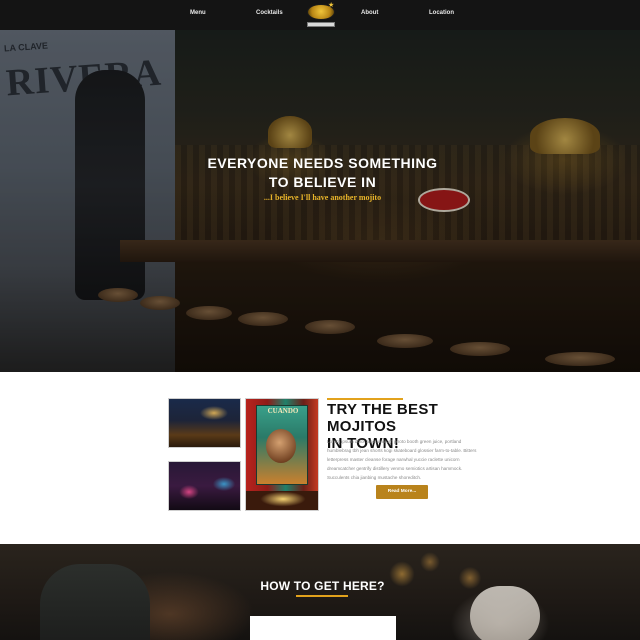  Describe the element at coordinates (95, 602) in the screenshot. I see `bartender-figure` at that location.